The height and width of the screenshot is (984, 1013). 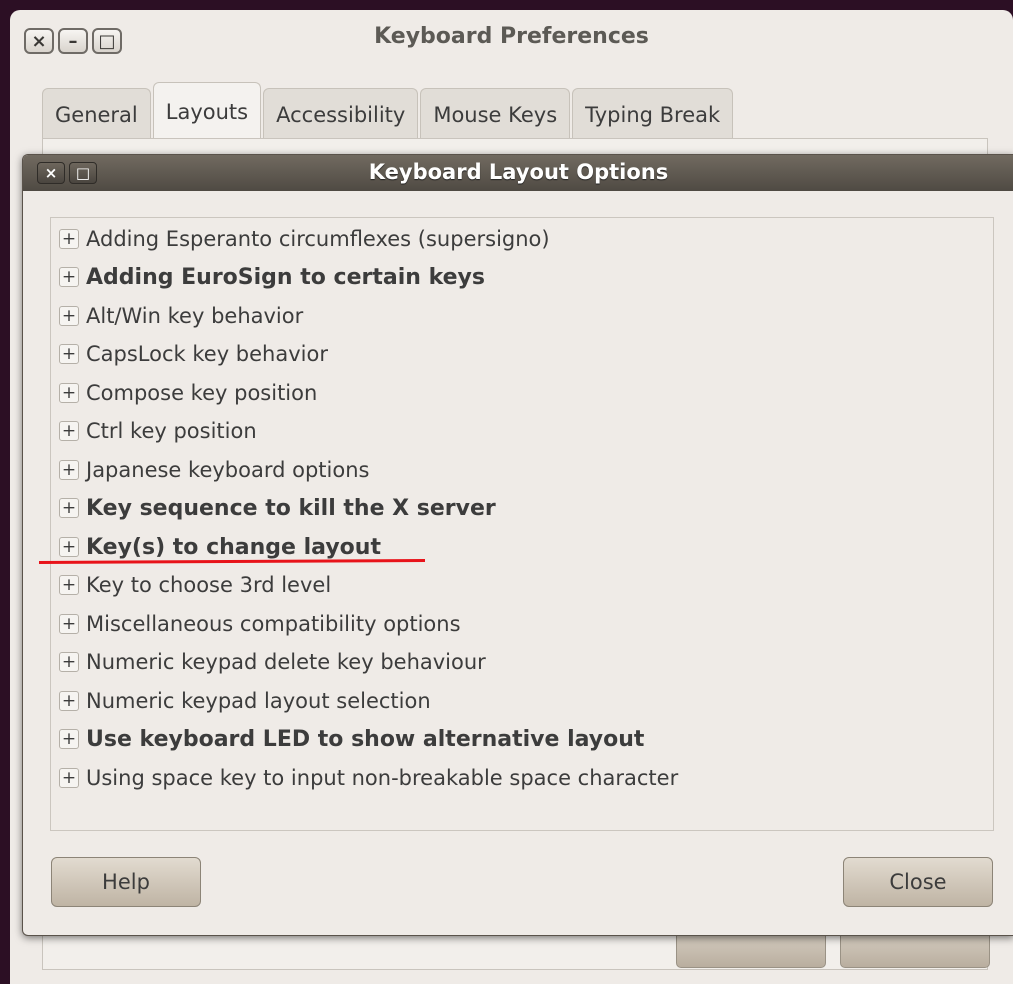 What do you see at coordinates (495, 114) in the screenshot?
I see `tab-mouse-keys: Mouse Keys` at bounding box center [495, 114].